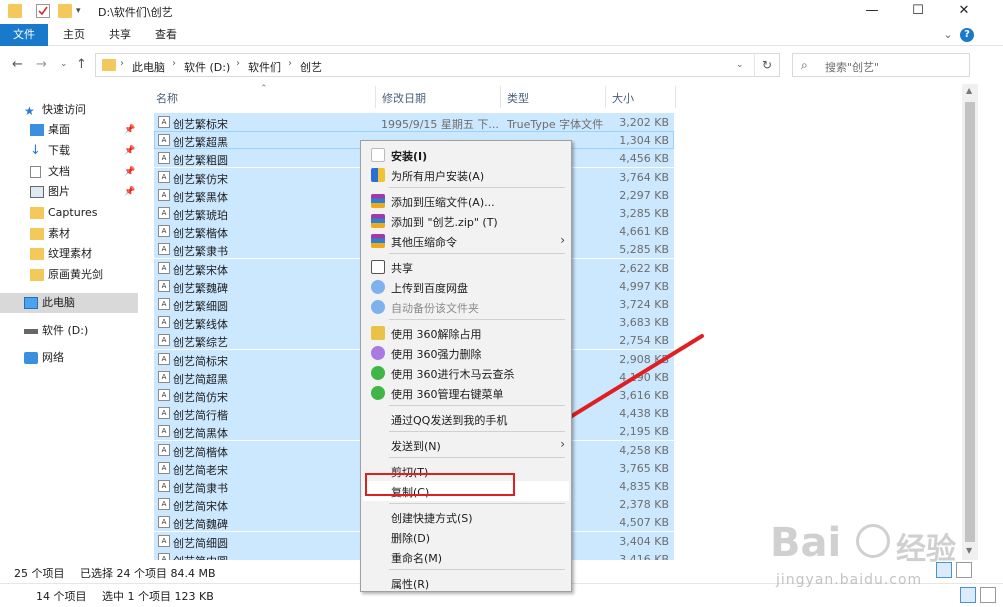  What do you see at coordinates (69, 130) in the screenshot?
I see `nav-desktop: 桌面 📌` at bounding box center [69, 130].